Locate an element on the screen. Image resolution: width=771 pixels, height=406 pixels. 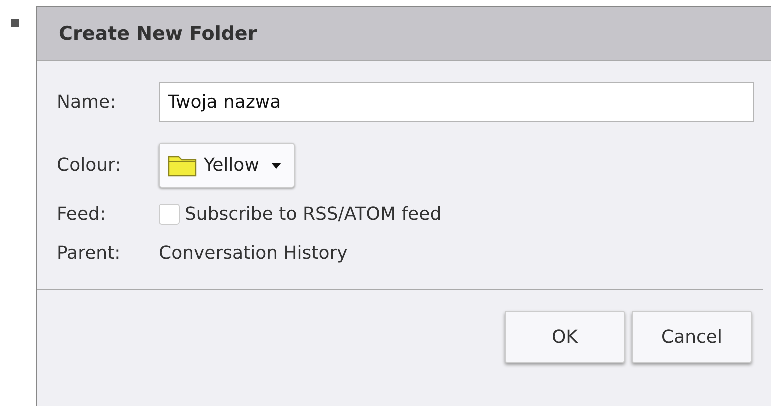
colour-dropdown: Yellow is located at coordinates (227, 165).